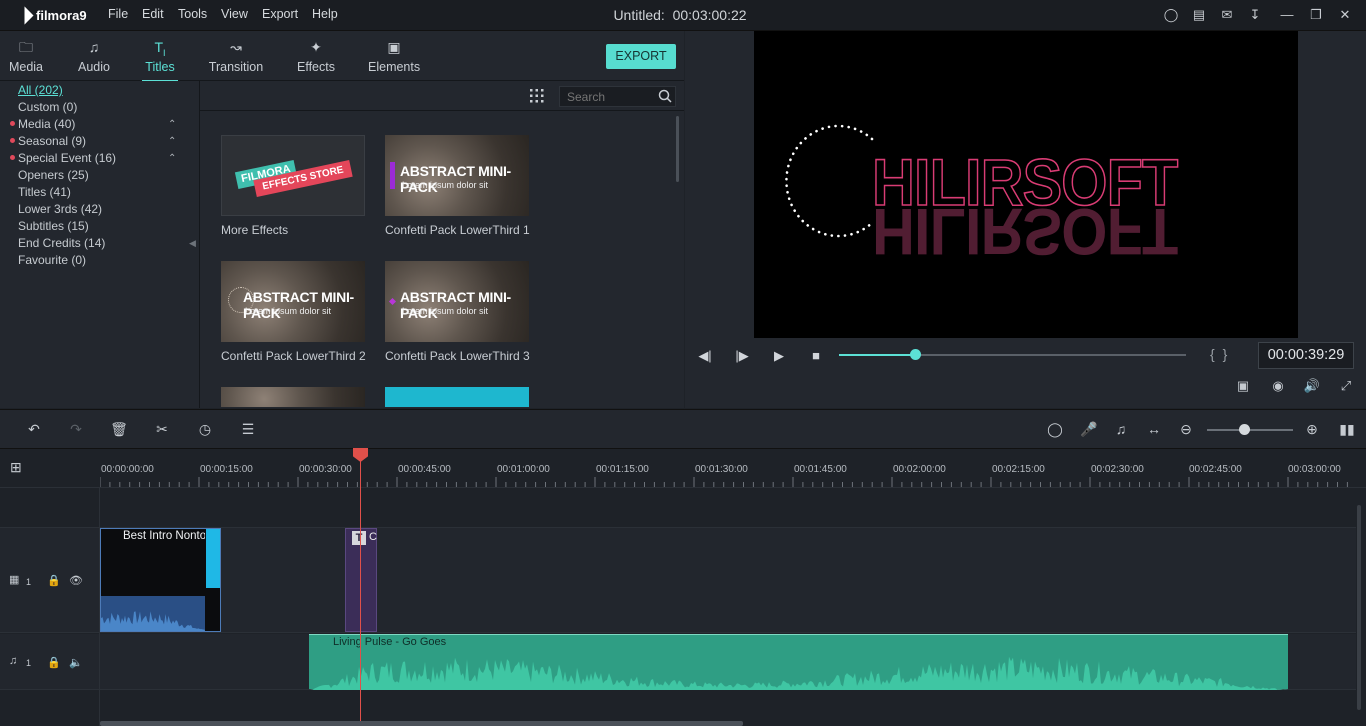 This screenshot has width=1366, height=726. What do you see at coordinates (34, 429) in the screenshot?
I see `undo-icon: ↶` at bounding box center [34, 429].